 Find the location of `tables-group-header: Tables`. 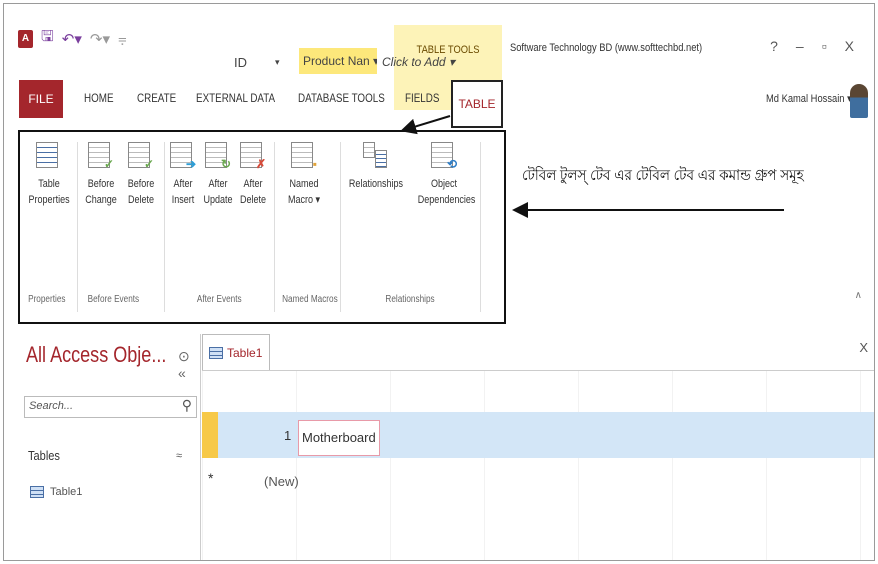

tables-group-header: Tables is located at coordinates (44, 455).